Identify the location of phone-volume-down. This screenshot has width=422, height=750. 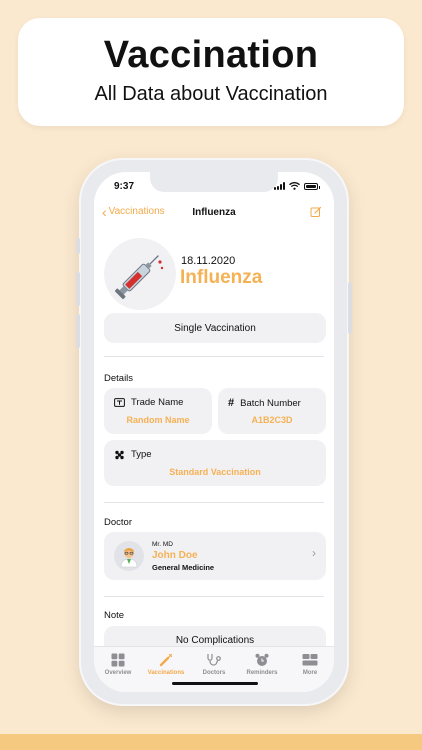
(78, 331).